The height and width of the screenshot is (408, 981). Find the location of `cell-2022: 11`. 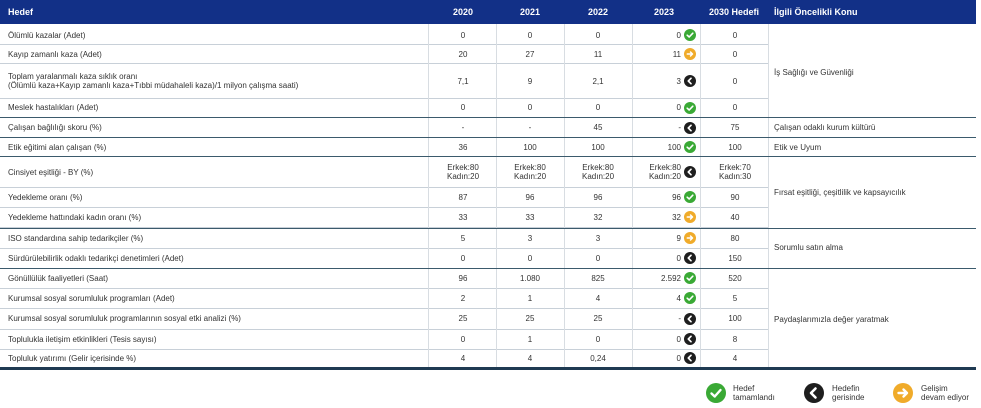

cell-2022: 11 is located at coordinates (598, 54).